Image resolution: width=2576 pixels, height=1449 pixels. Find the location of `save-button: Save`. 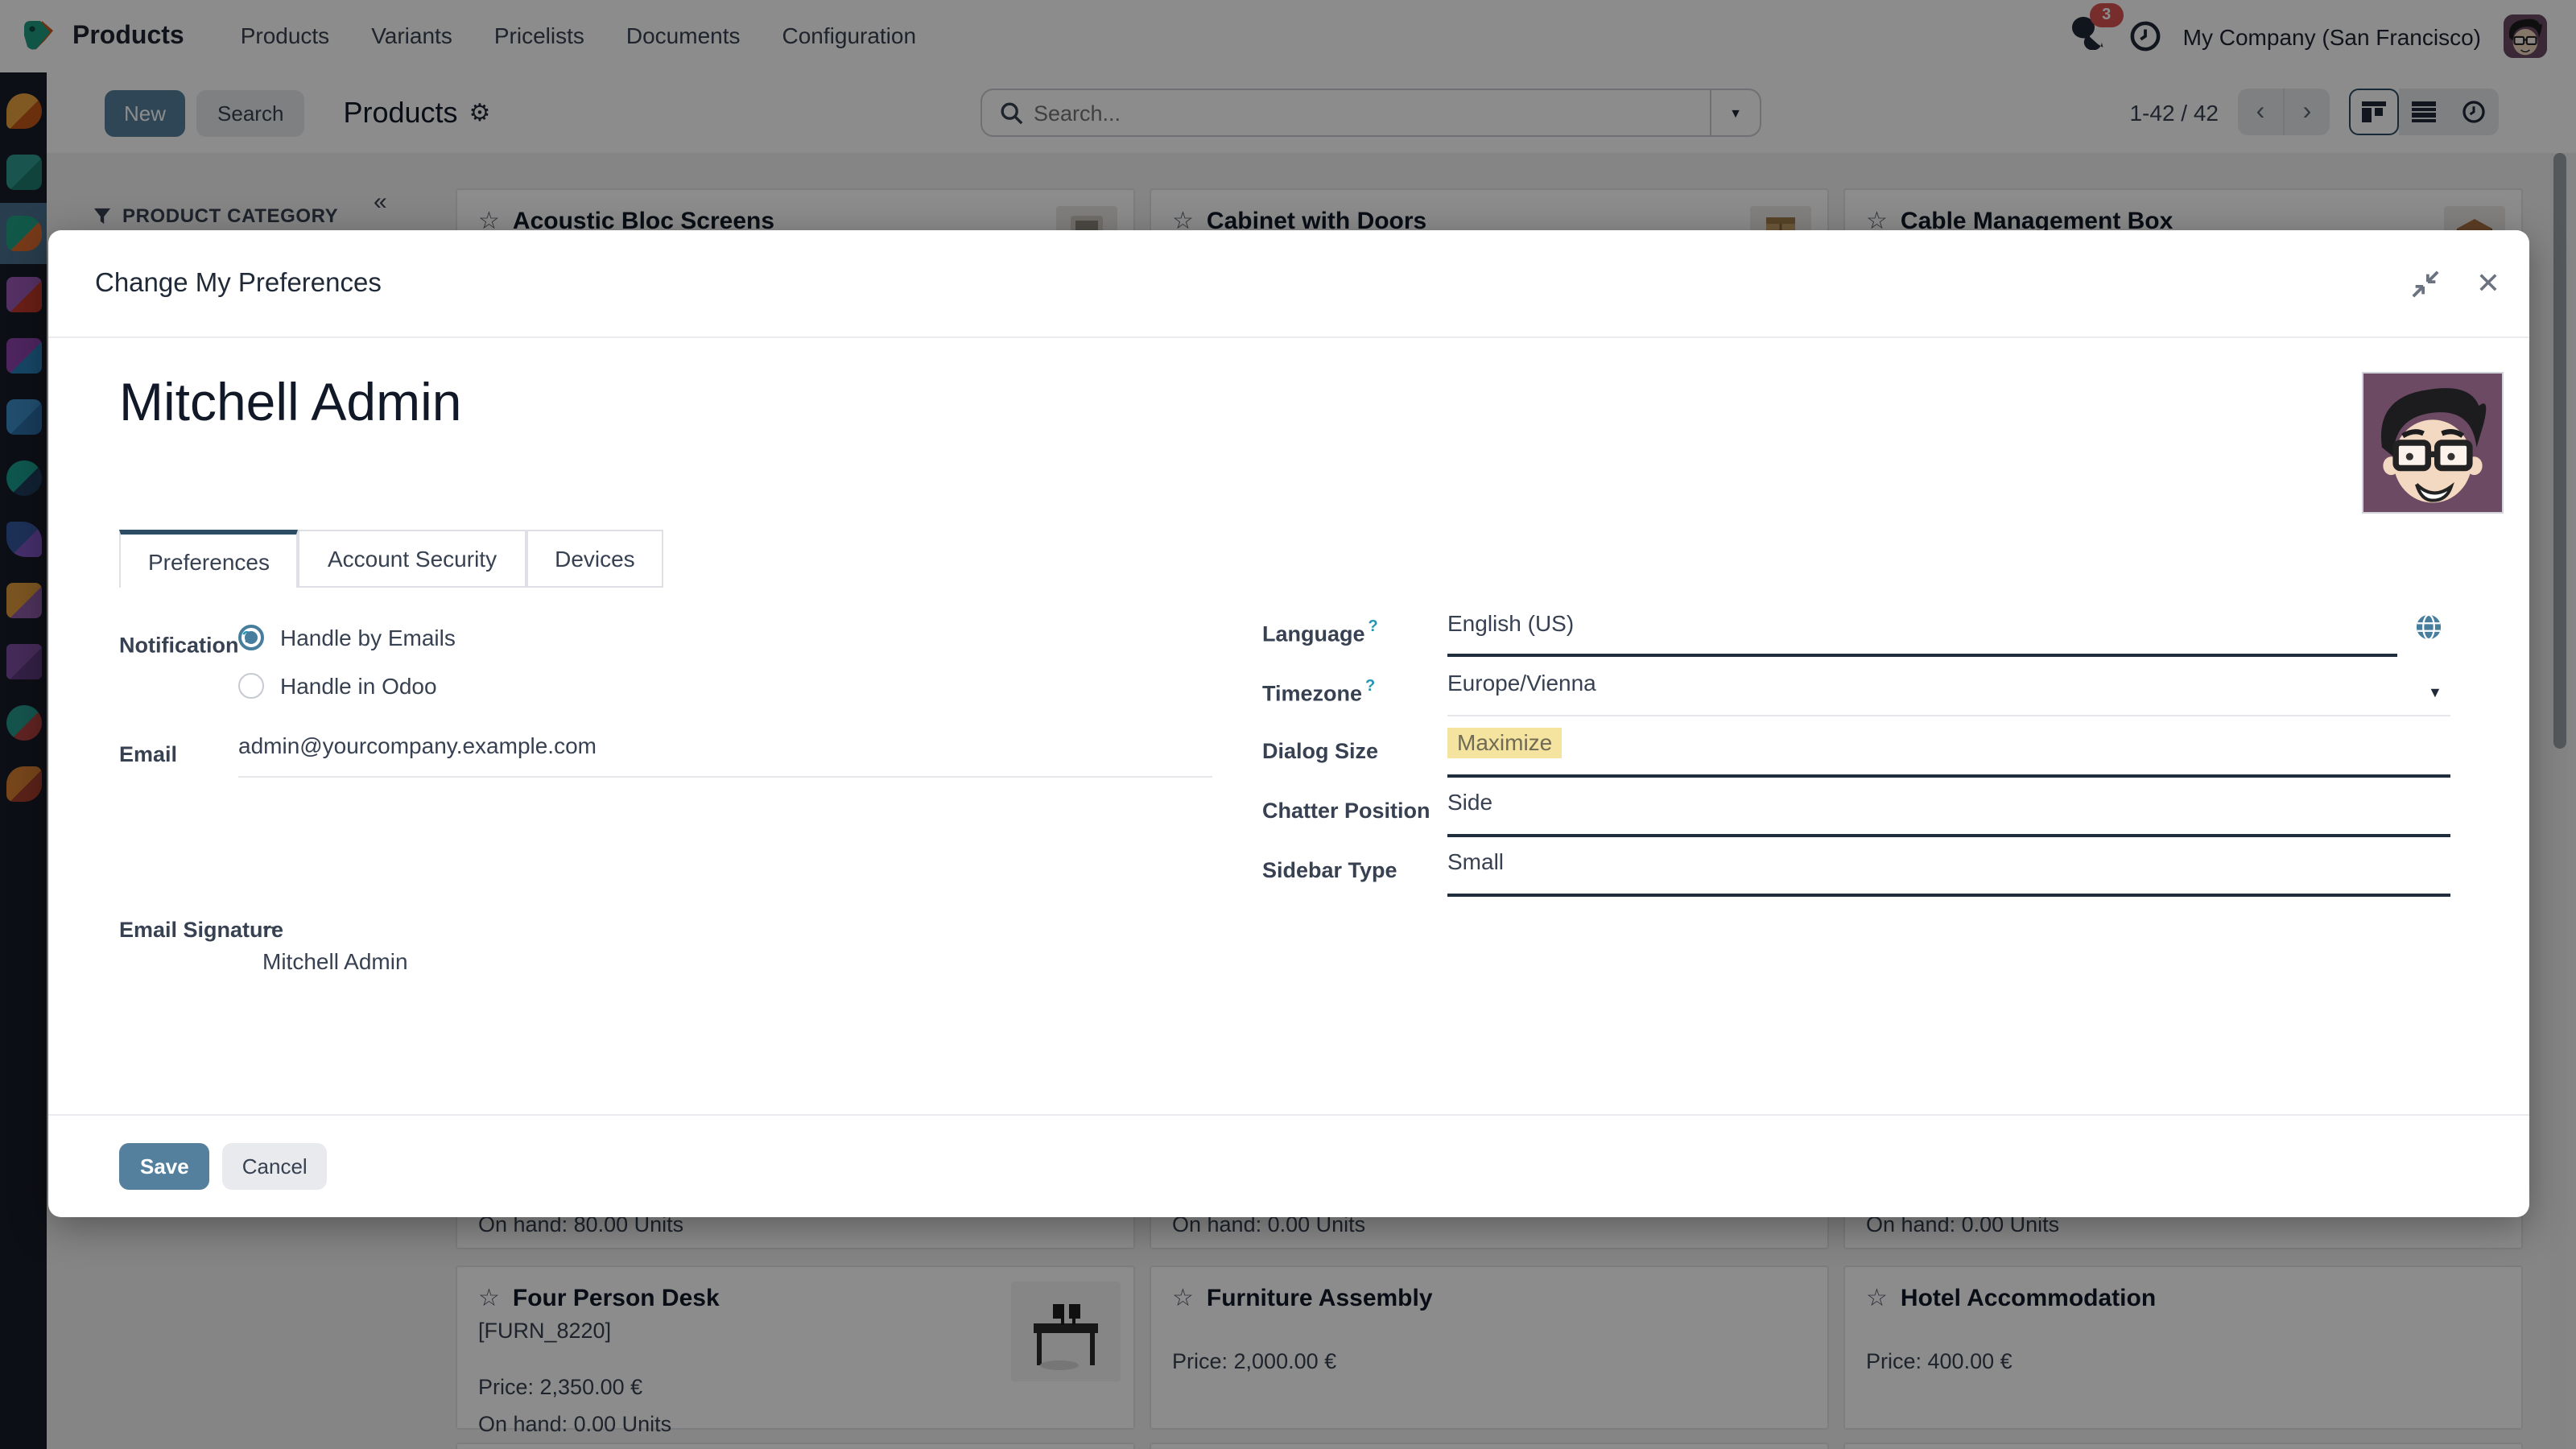

save-button: Save is located at coordinates (164, 1166).